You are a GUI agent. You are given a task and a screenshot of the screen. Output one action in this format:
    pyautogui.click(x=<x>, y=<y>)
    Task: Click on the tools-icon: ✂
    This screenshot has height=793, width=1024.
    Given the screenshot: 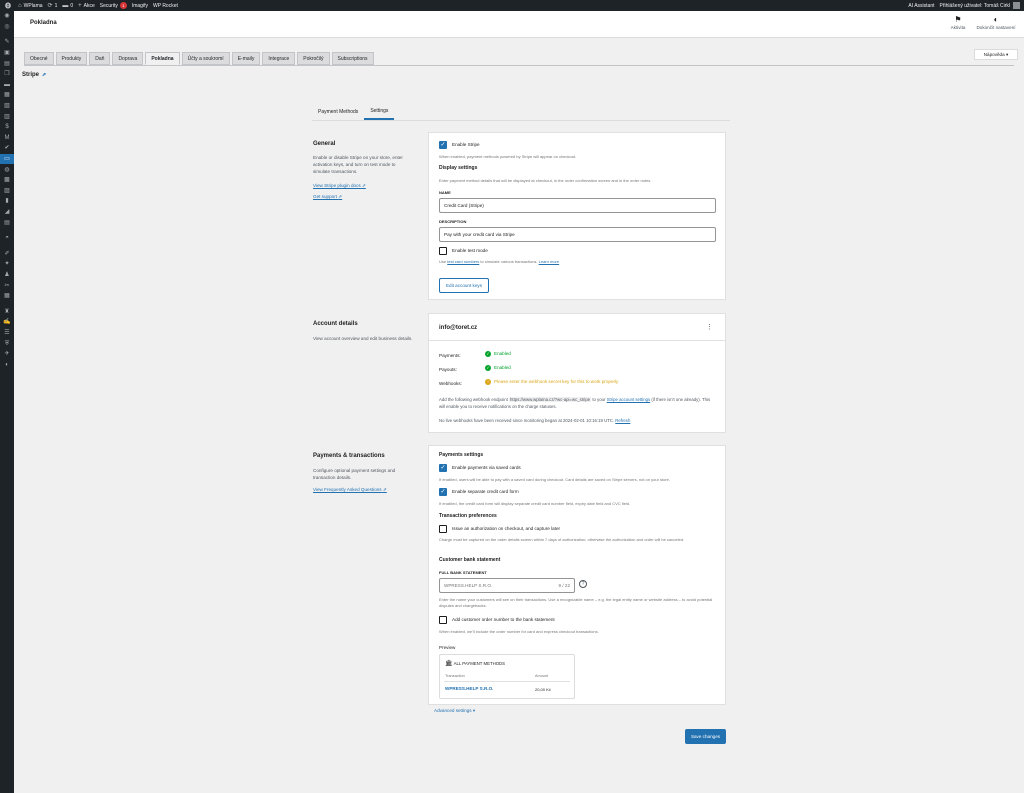 What is the action you would take?
    pyautogui.click(x=7, y=285)
    